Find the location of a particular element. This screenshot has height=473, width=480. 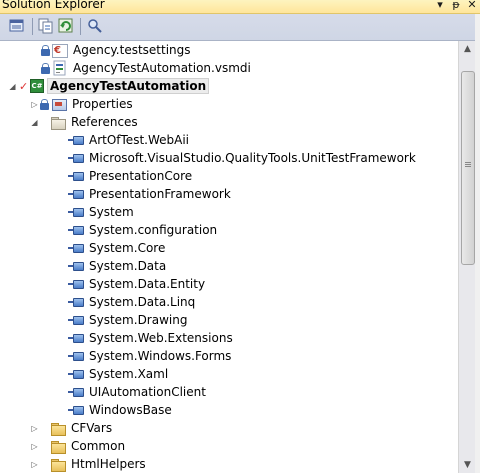

reference-item: System.Windows.Forms is located at coordinates (150, 356).